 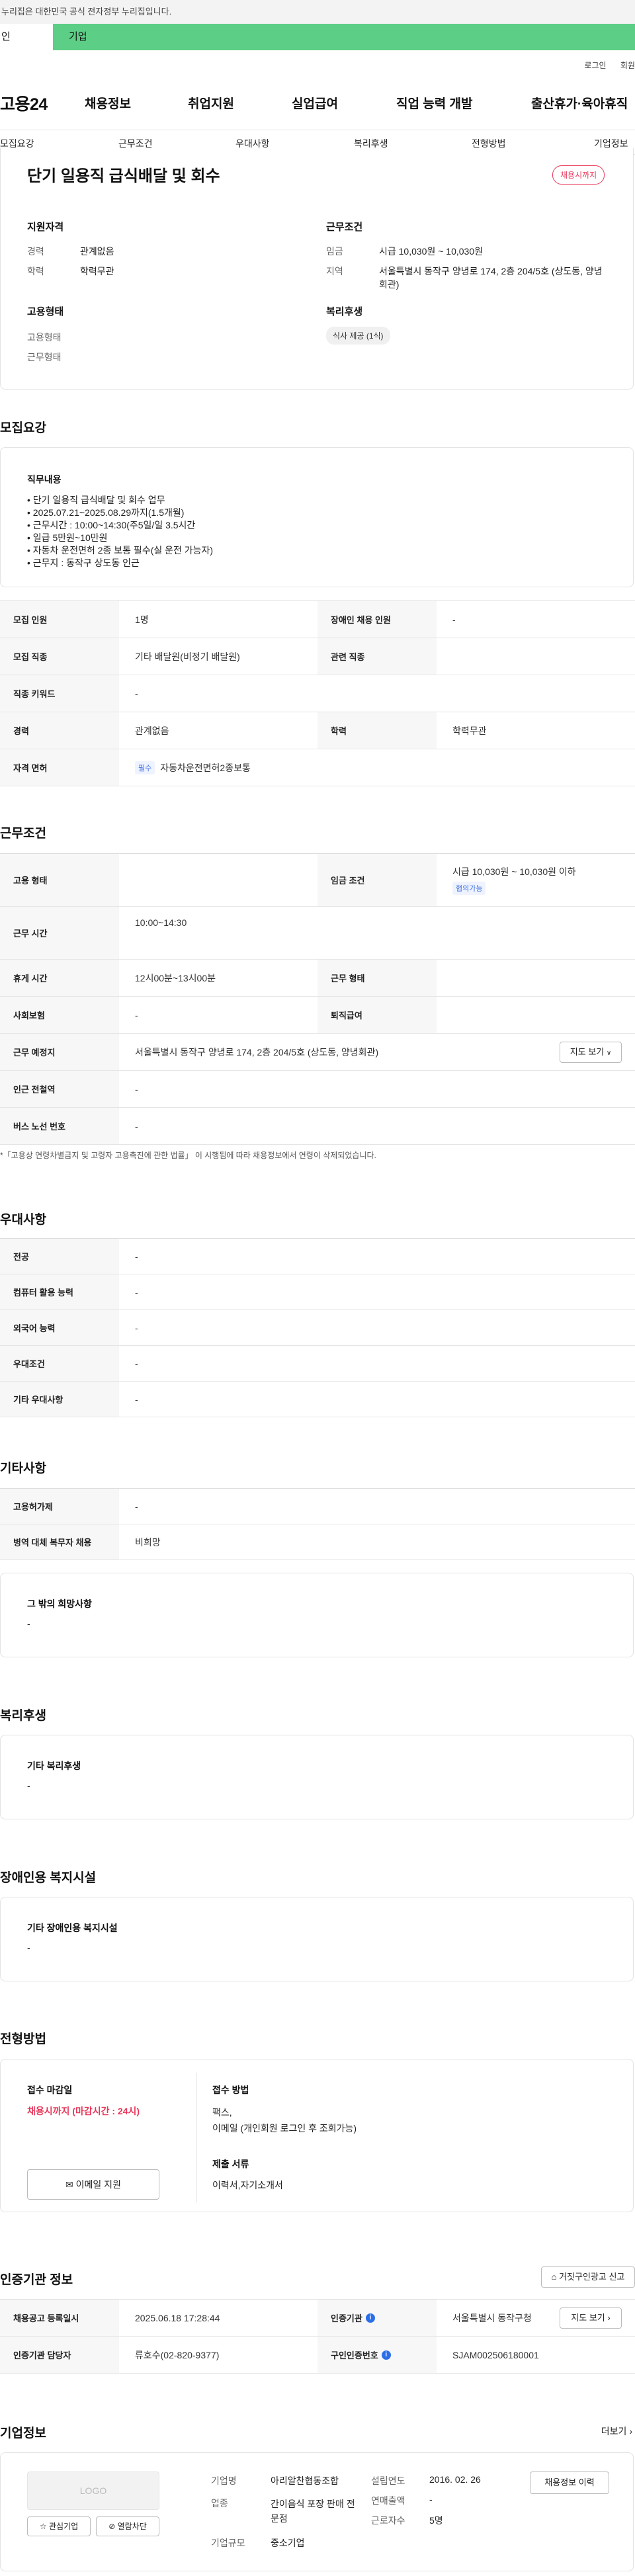 I want to click on jobno-label-text: 구인인증번호, so click(x=355, y=2355).